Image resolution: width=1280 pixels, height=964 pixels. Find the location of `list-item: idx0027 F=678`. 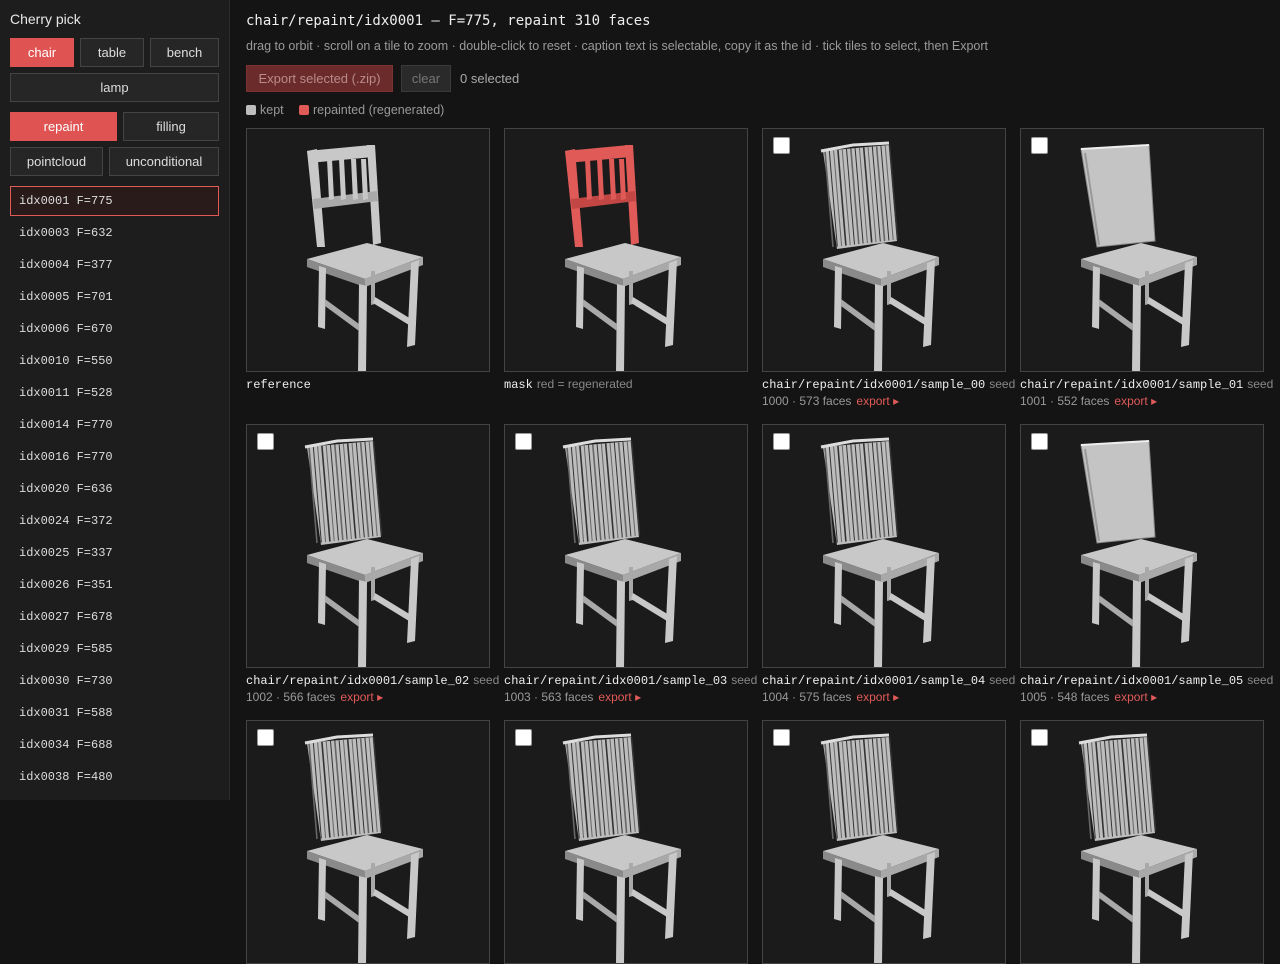

list-item: idx0027 F=678 is located at coordinates (114, 617).